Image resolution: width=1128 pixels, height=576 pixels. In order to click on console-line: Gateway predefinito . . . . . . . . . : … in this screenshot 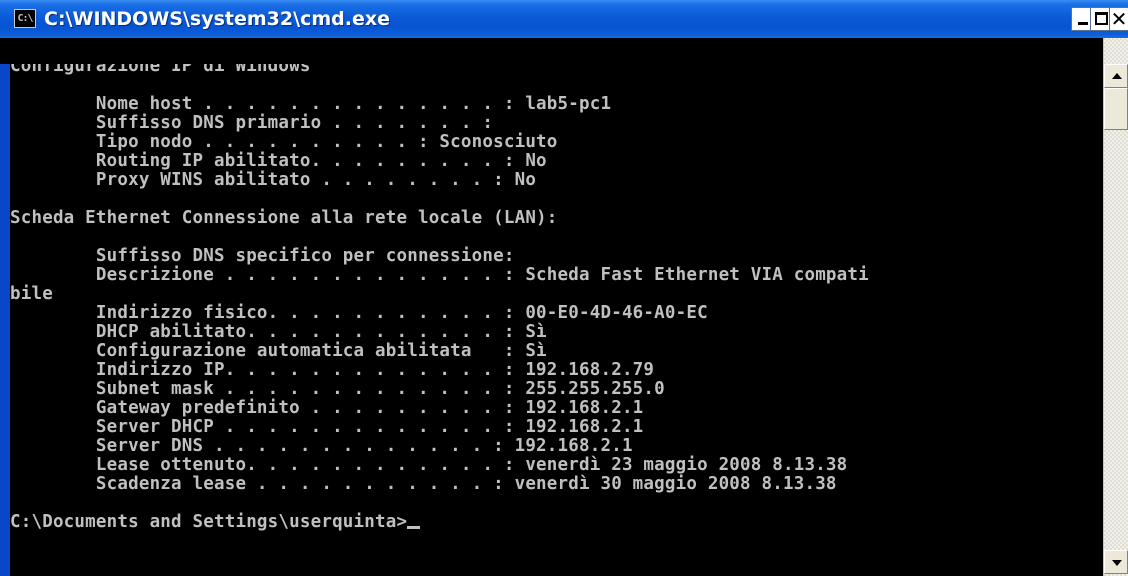, I will do `click(327, 408)`.